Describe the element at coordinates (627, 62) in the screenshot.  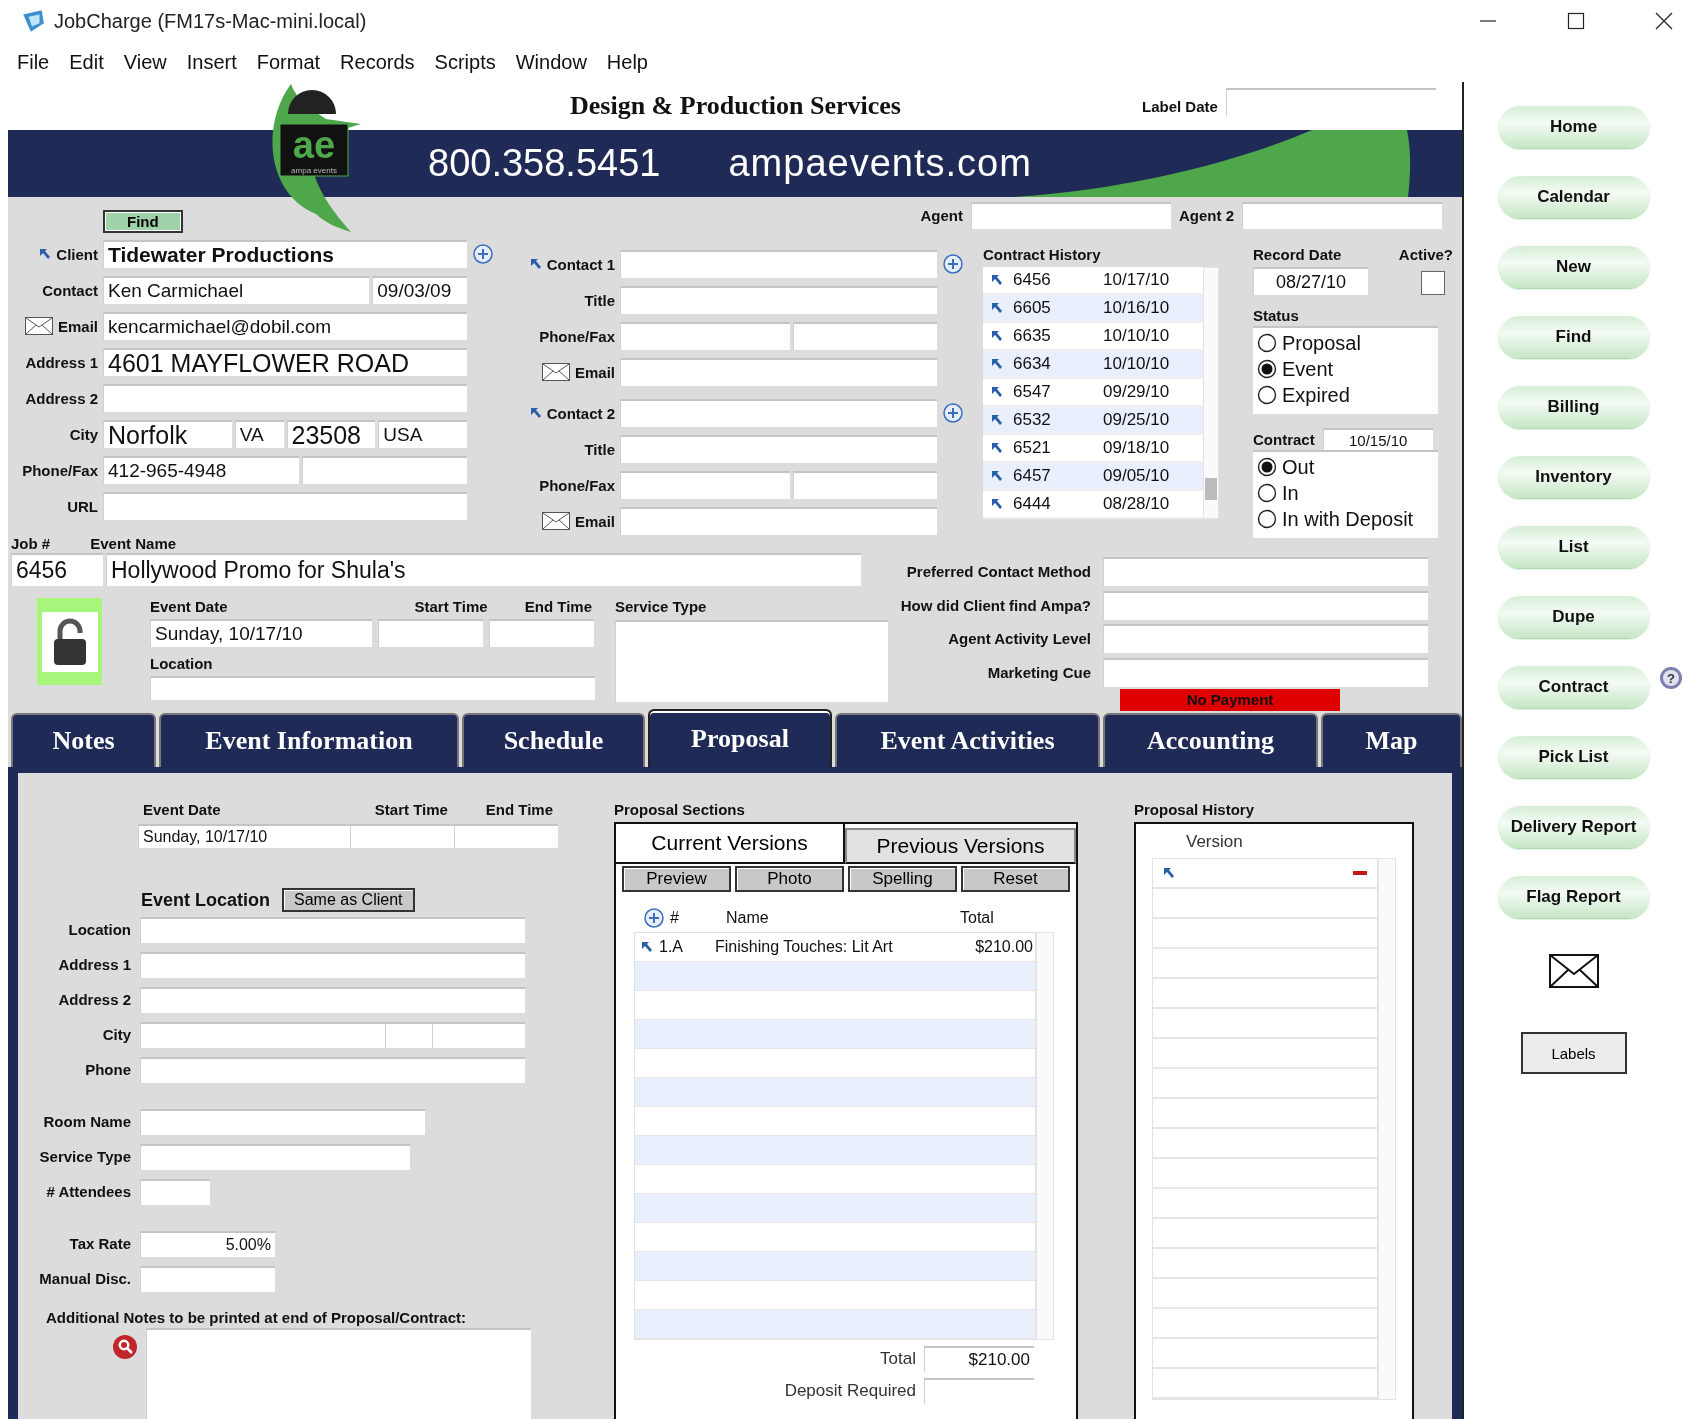
I see `menu-item: Help` at that location.